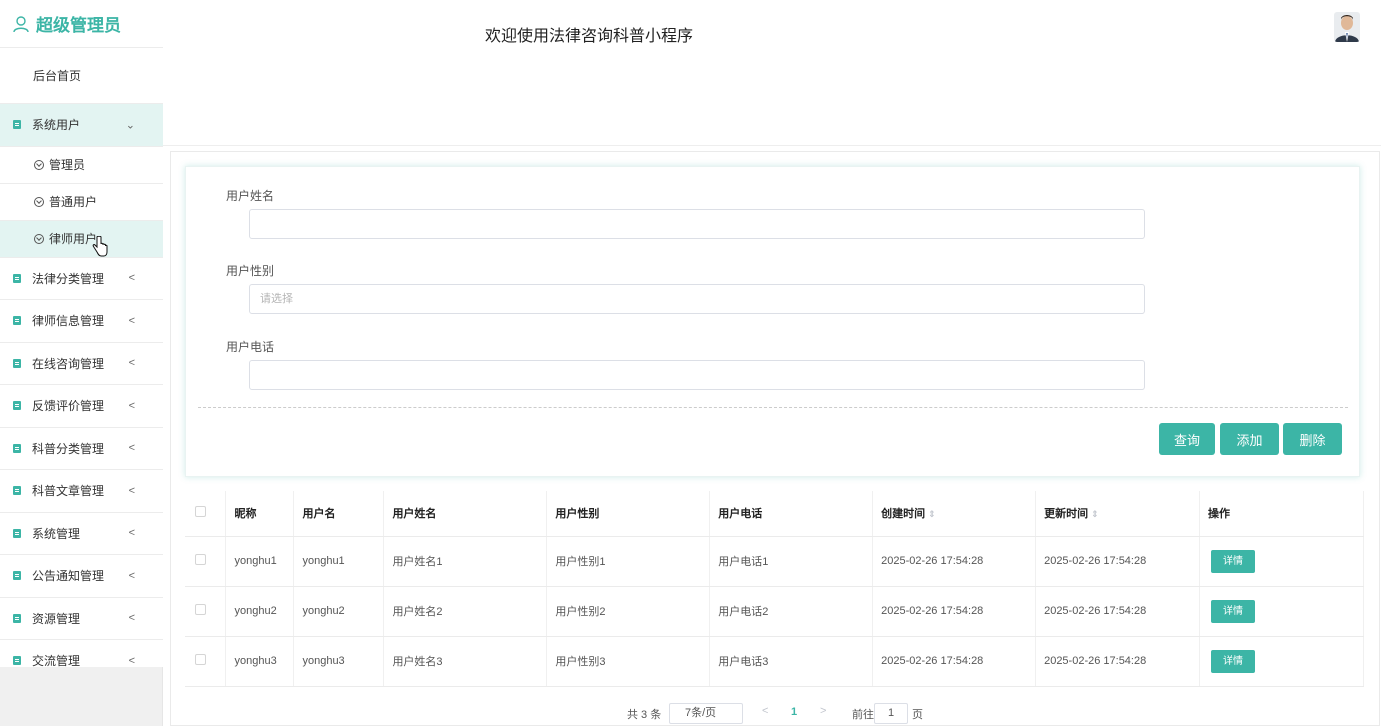 Image resolution: width=1381 pixels, height=726 pixels. Describe the element at coordinates (628, 561) in the screenshot. I see `table-cell: 用户性别1` at that location.